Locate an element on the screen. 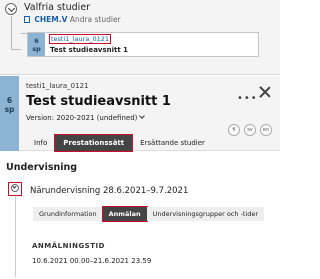 The height and width of the screenshot is (279, 320). close-icon is located at coordinates (265, 92).